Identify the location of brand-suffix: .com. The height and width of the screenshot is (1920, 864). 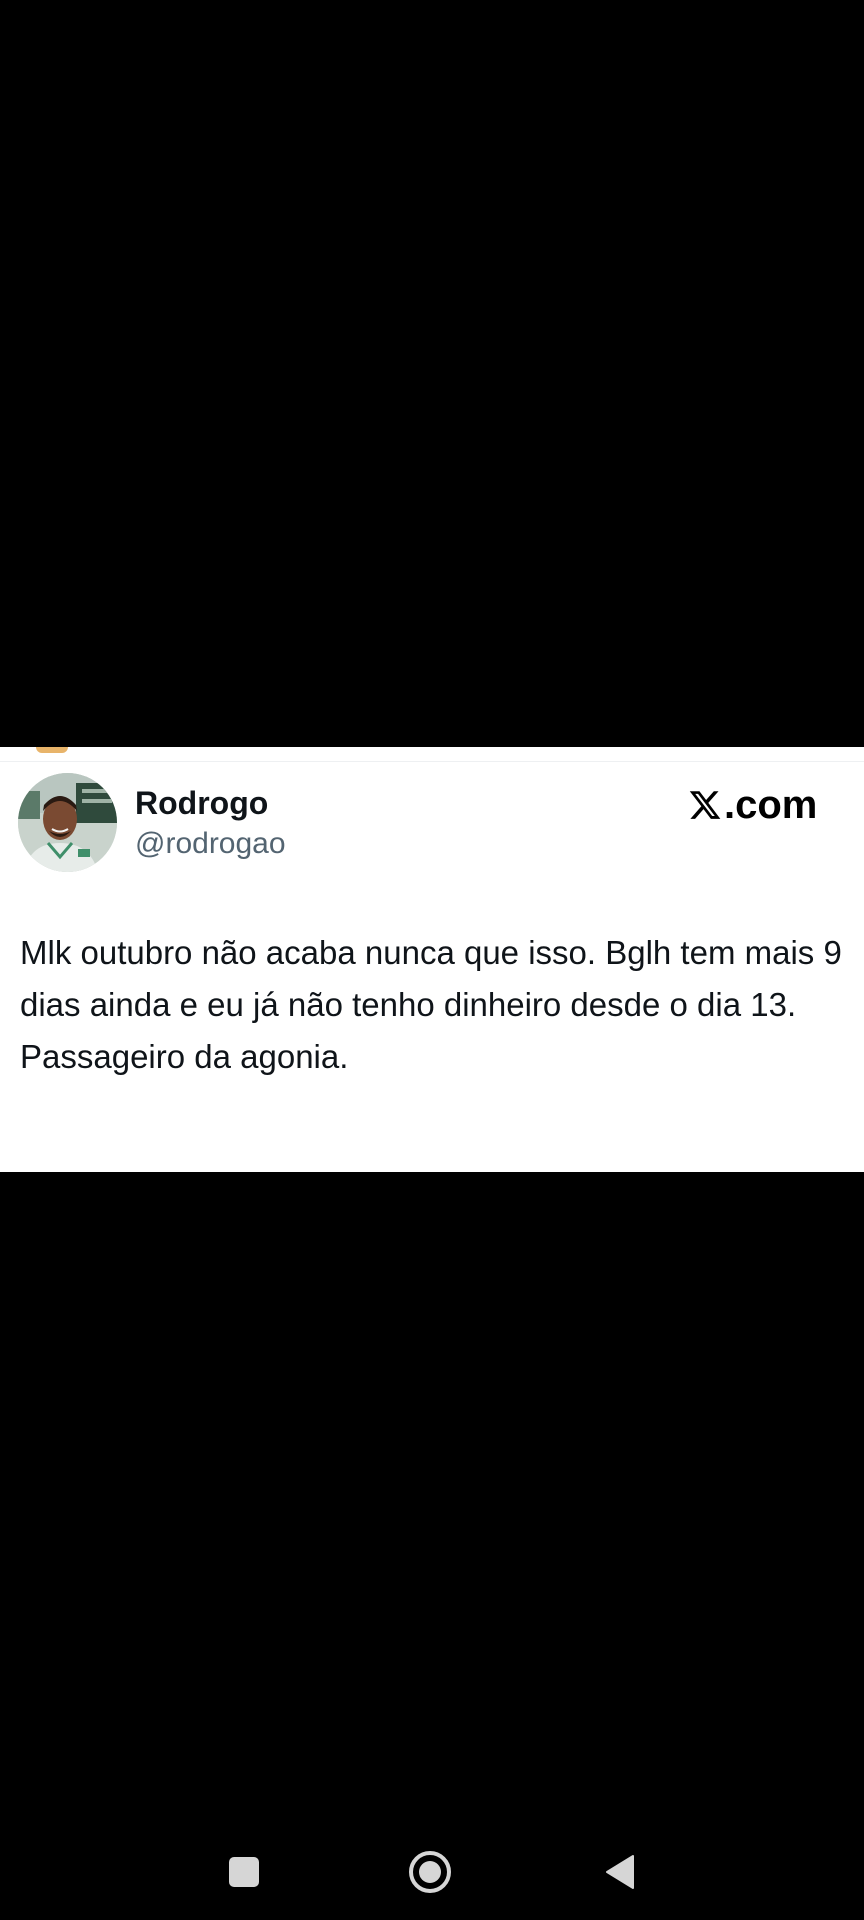
(771, 805).